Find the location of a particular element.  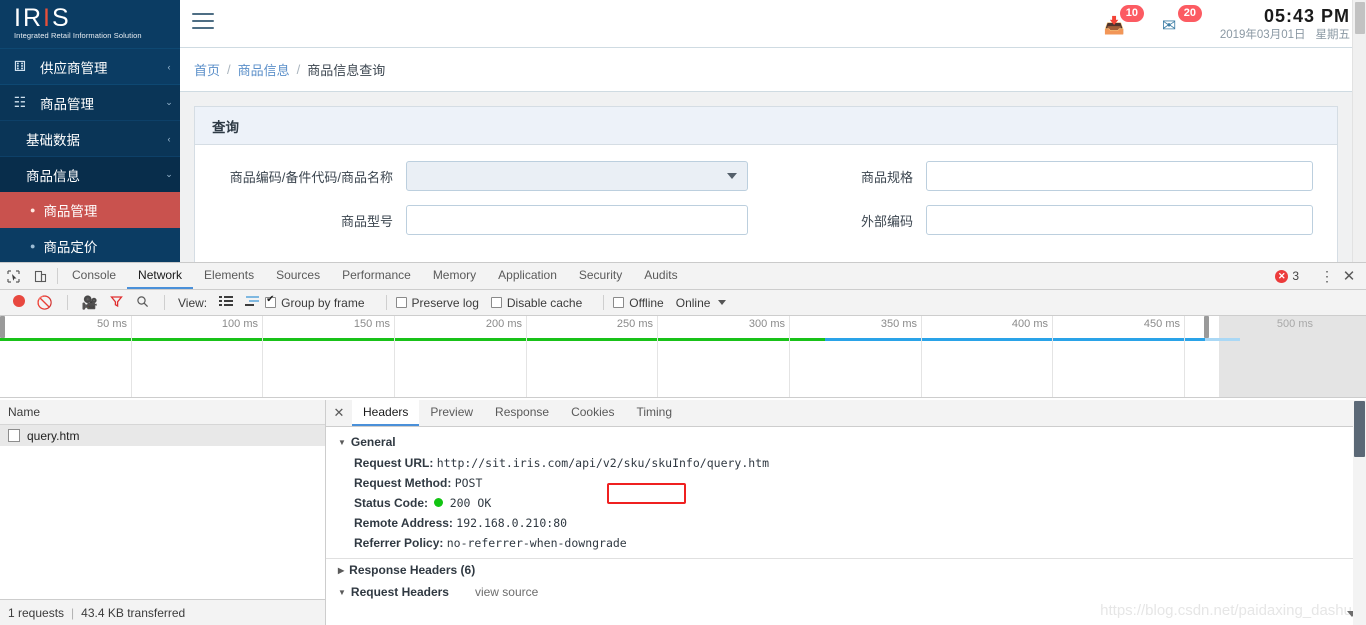

request-url-prefix: http://sit.iris.com/api/v2/ is located at coordinates (530, 462).